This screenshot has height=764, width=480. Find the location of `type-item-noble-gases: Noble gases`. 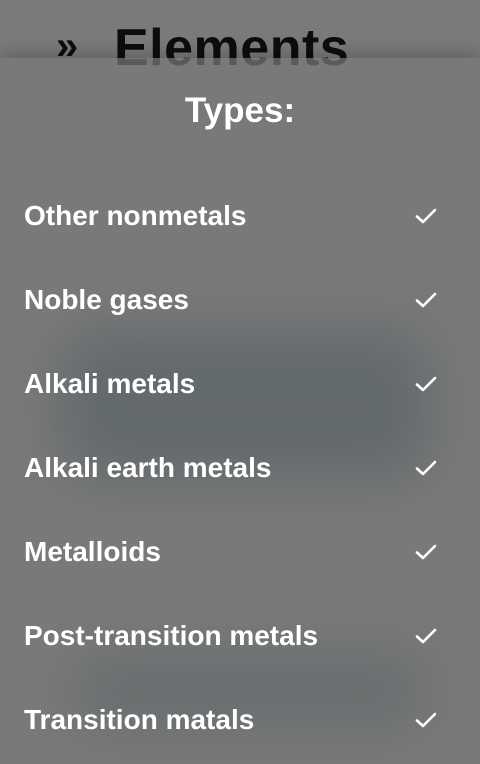

type-item-noble-gases: Noble gases is located at coordinates (240, 300).